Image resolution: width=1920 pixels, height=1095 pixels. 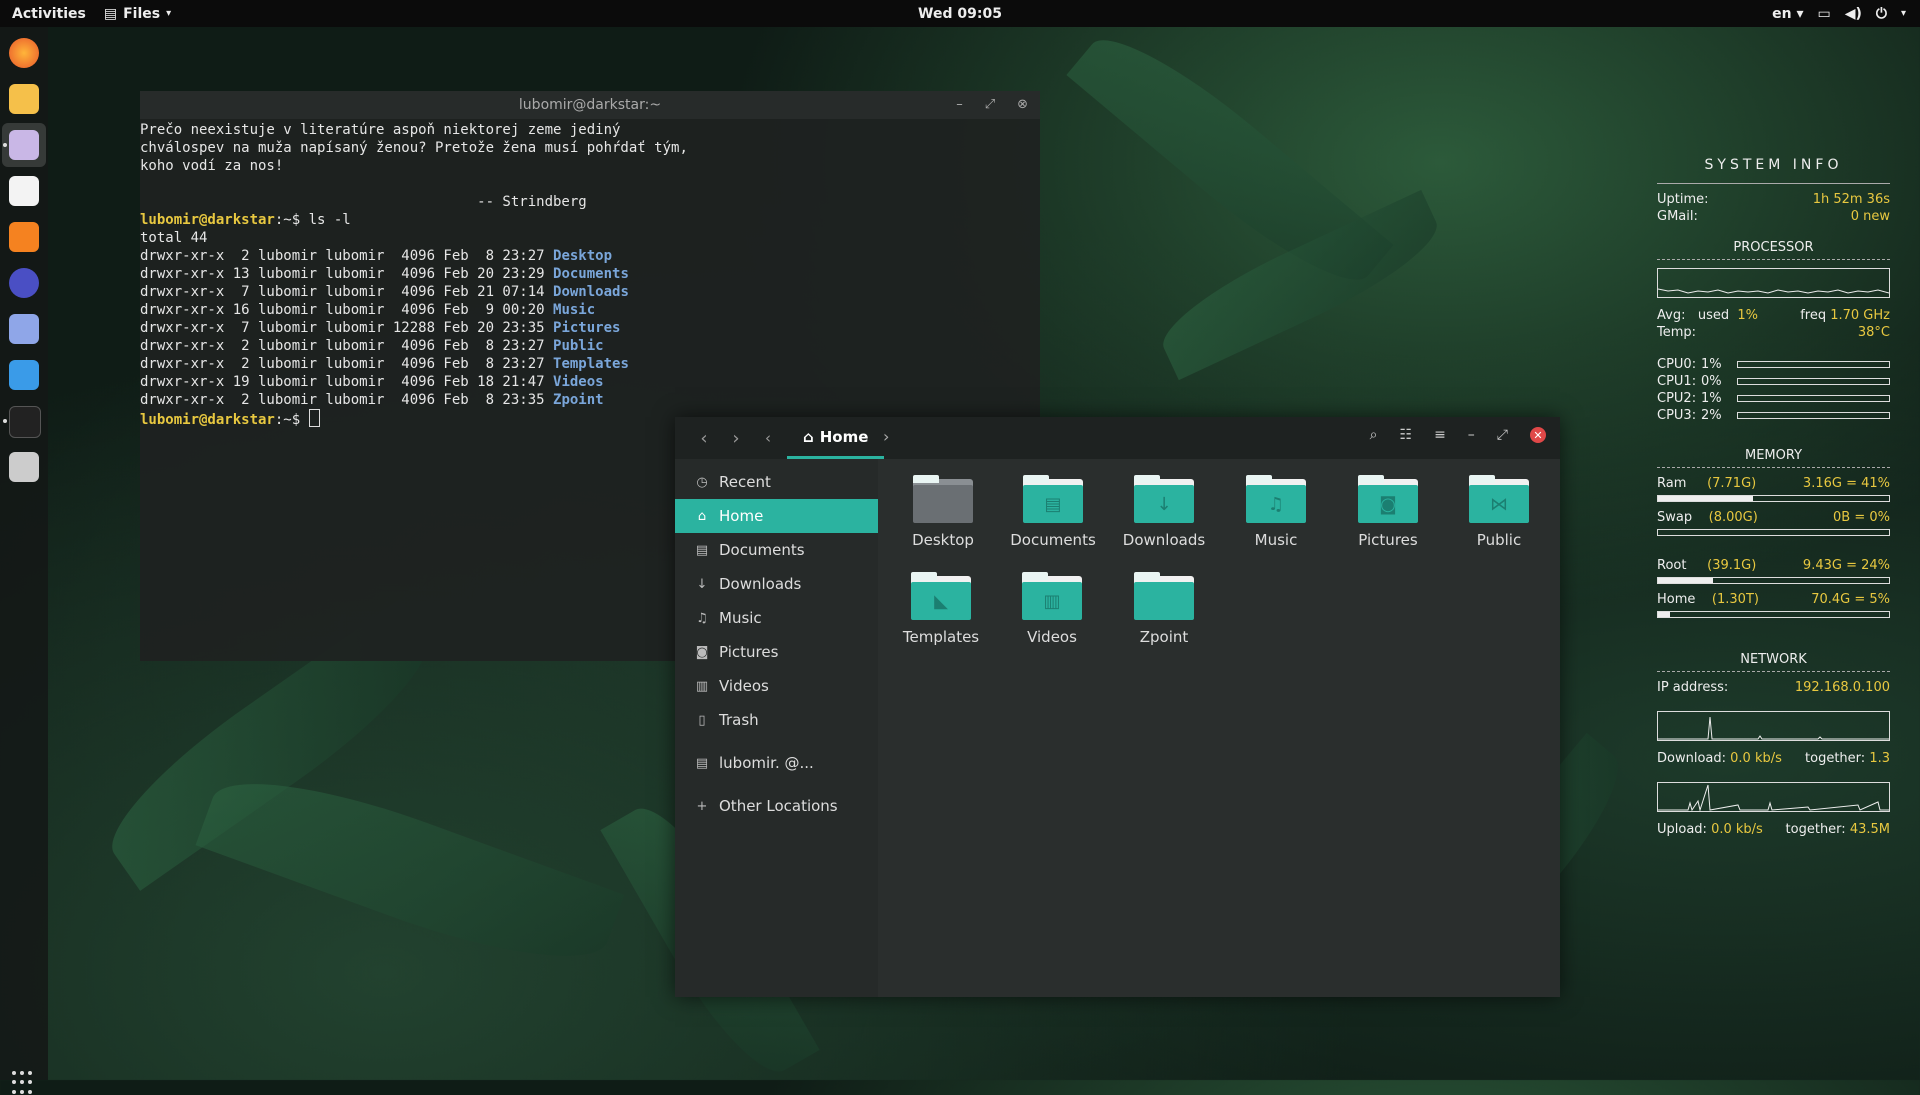 What do you see at coordinates (941, 609) in the screenshot?
I see `folder-templates: ◣ Templates` at bounding box center [941, 609].